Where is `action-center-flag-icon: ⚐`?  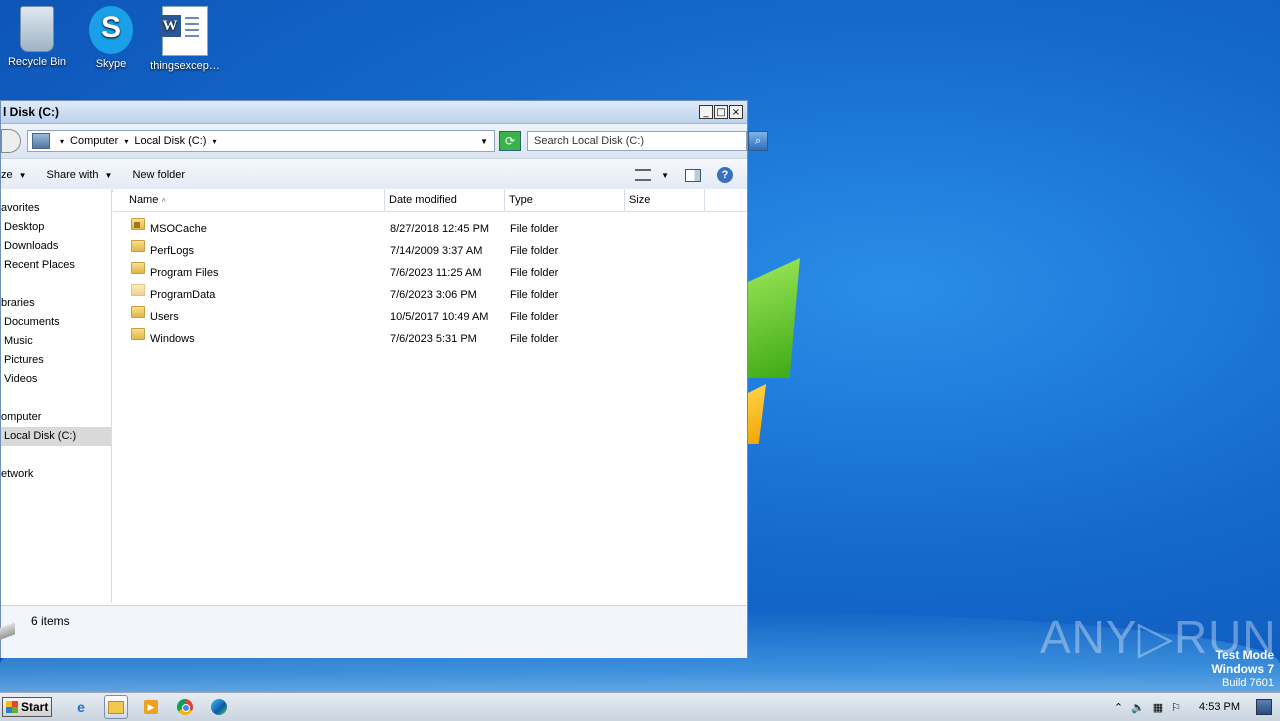
action-center-flag-icon: ⚐ is located at coordinates (1176, 707).